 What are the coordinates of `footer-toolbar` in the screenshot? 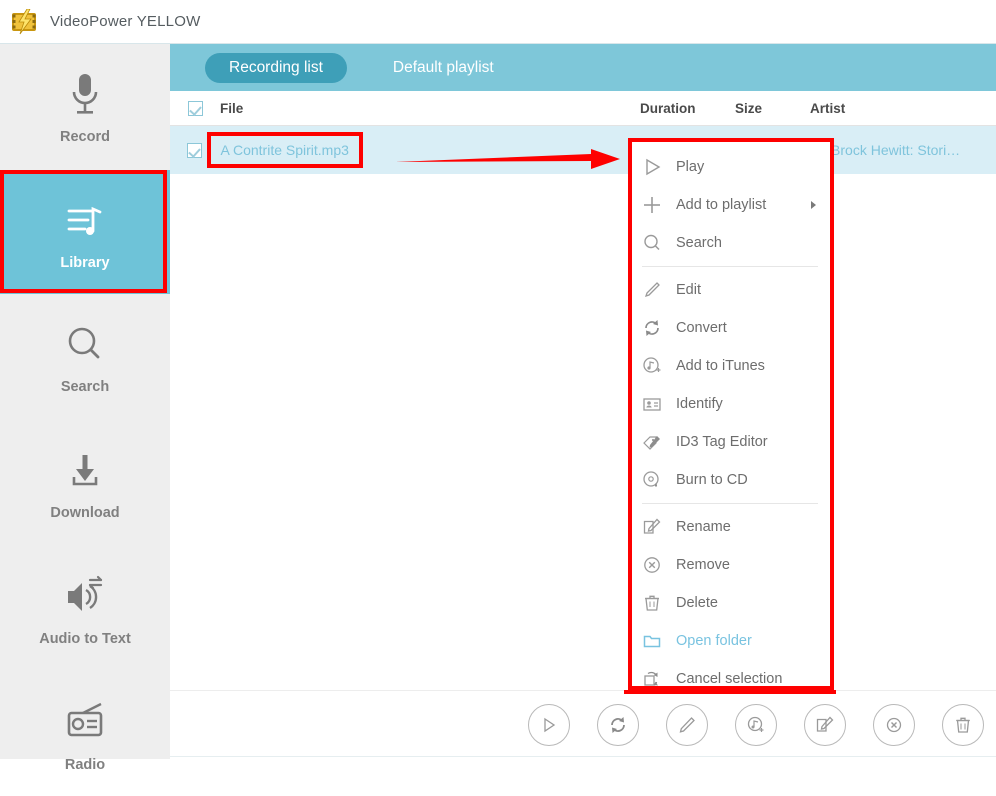 It's located at (583, 724).